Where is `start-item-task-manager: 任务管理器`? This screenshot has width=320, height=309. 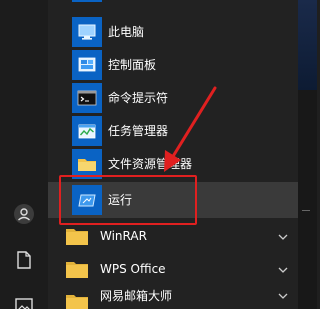 start-item-task-manager: 任务管理器 is located at coordinates (173, 131).